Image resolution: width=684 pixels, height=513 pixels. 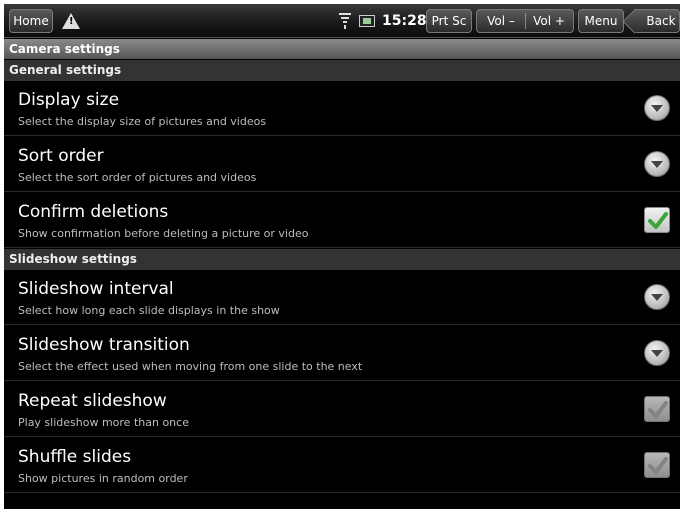 What do you see at coordinates (104, 345) in the screenshot?
I see `setting-title: Slideshow transition` at bounding box center [104, 345].